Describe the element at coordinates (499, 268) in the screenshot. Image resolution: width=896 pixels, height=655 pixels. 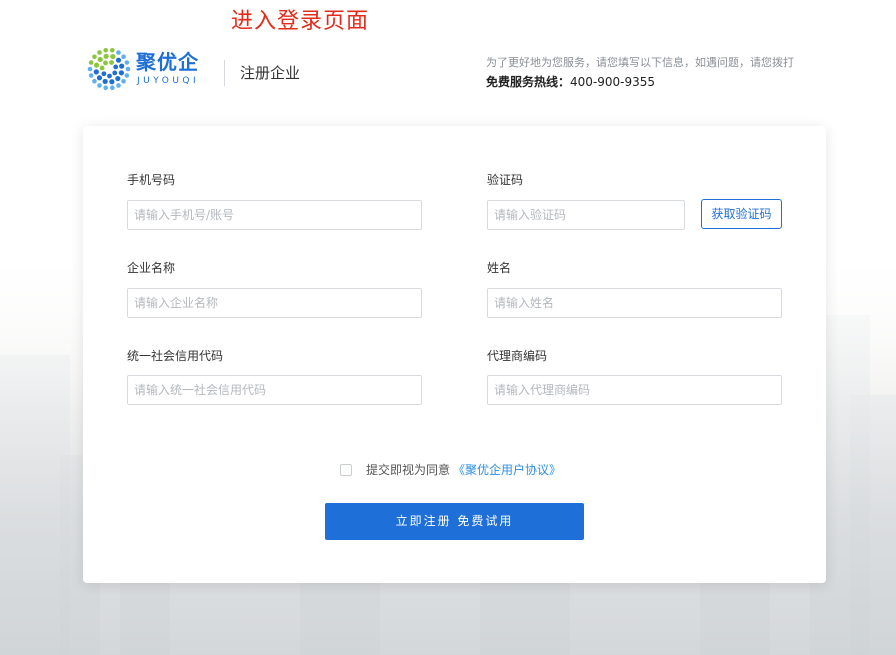
I see `name-label: 姓名` at that location.